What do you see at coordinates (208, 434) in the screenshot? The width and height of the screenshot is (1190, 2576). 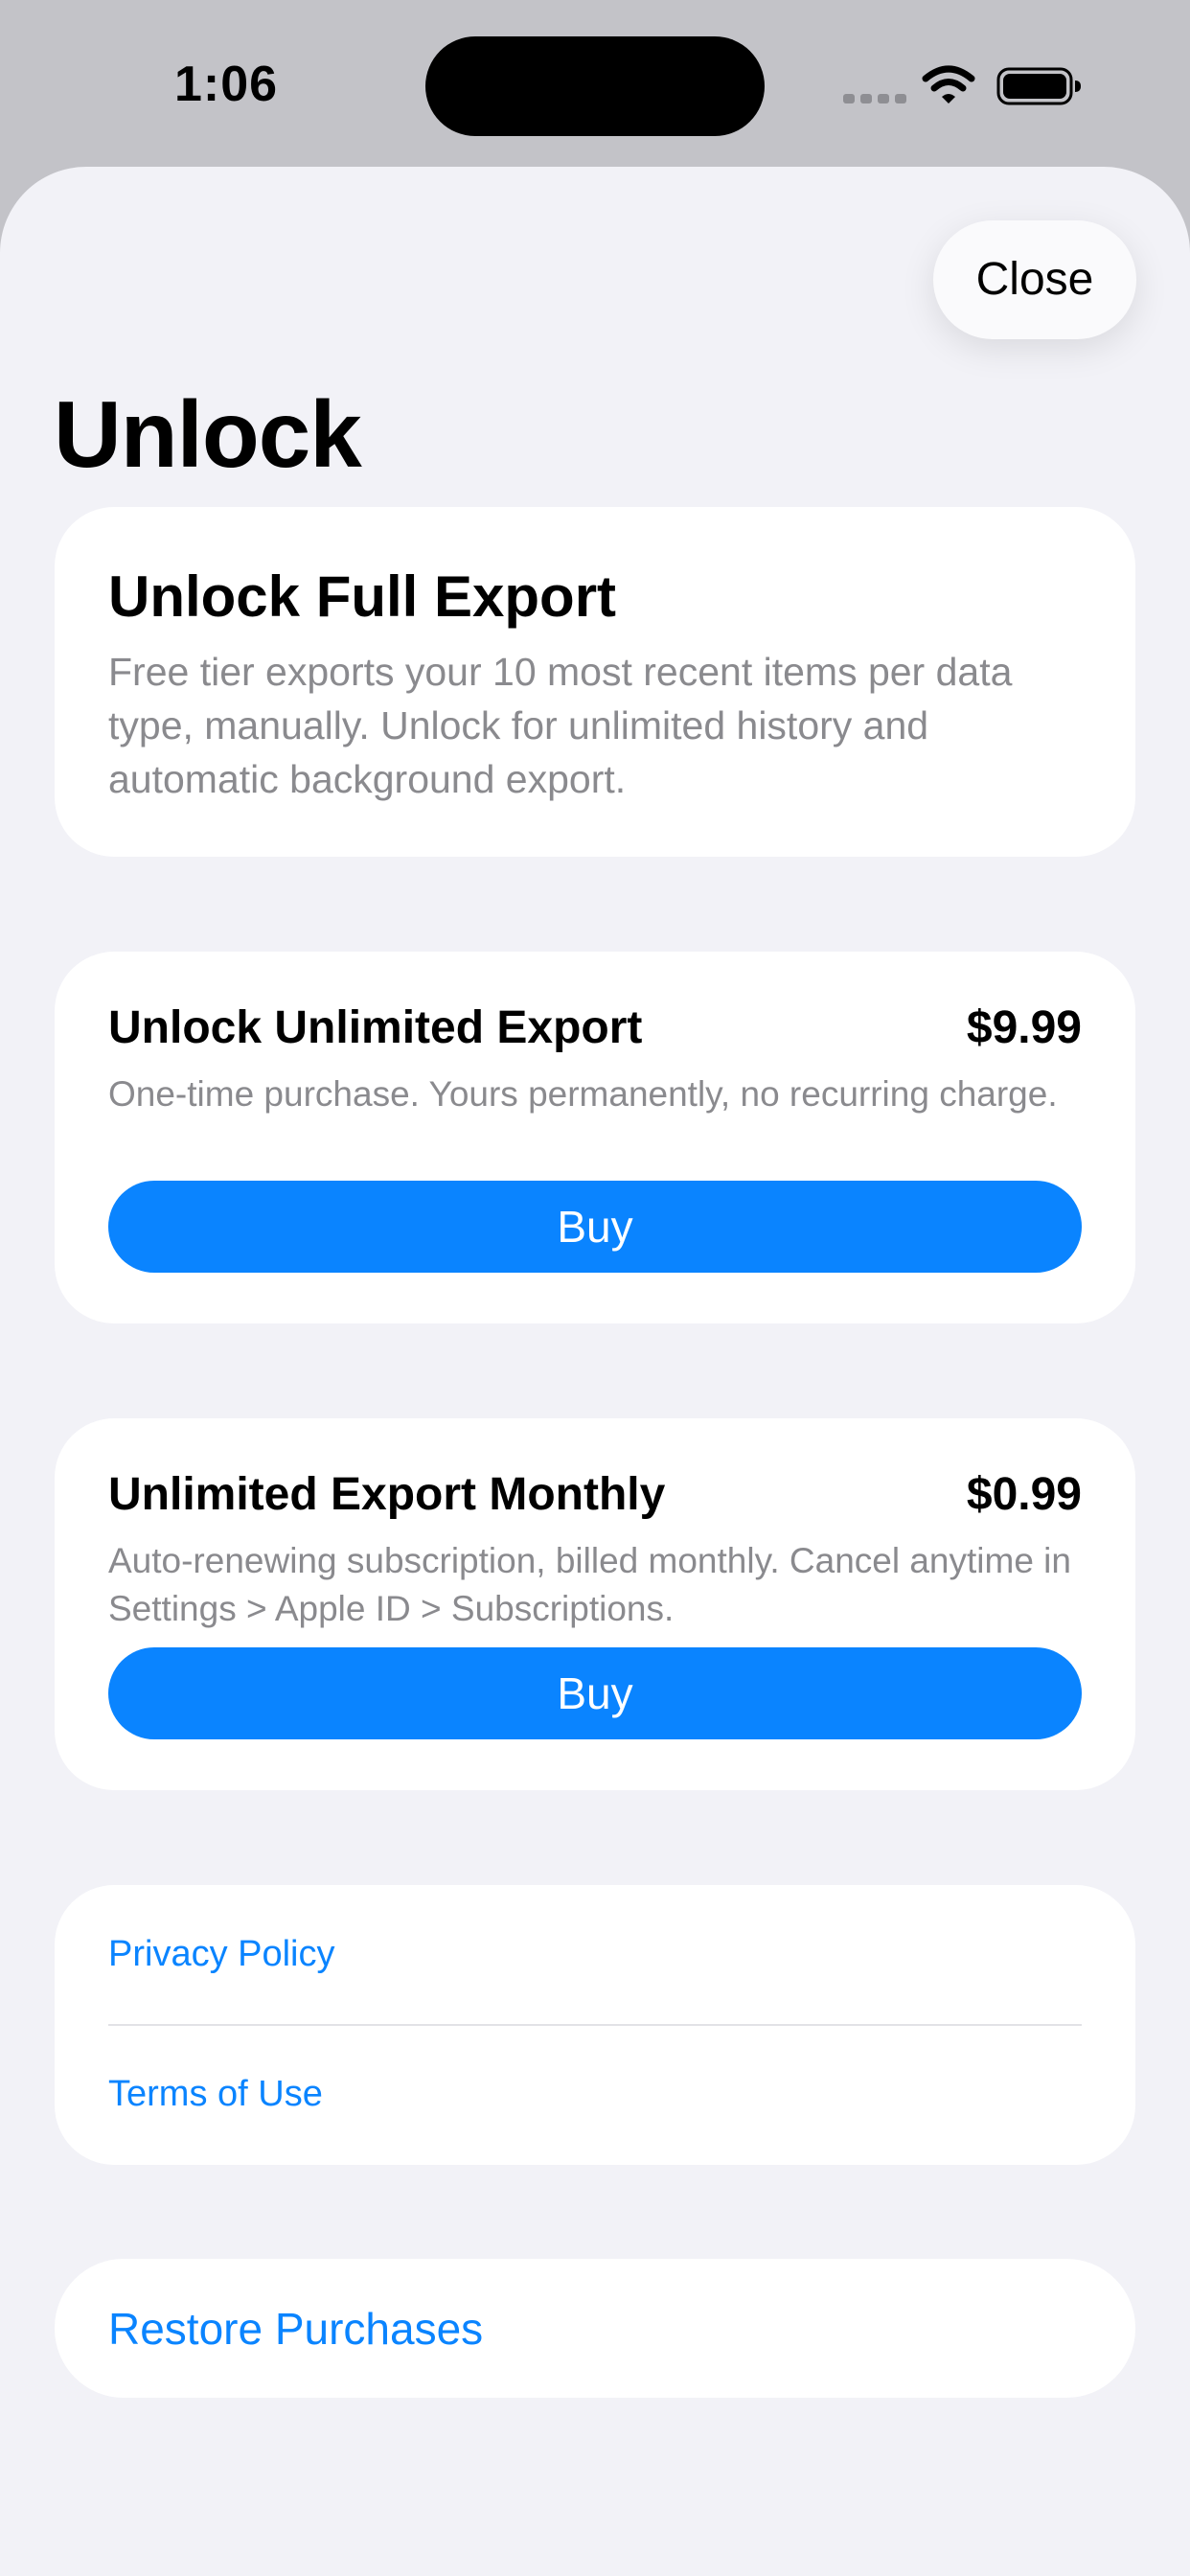 I see `page-title: Unlock` at bounding box center [208, 434].